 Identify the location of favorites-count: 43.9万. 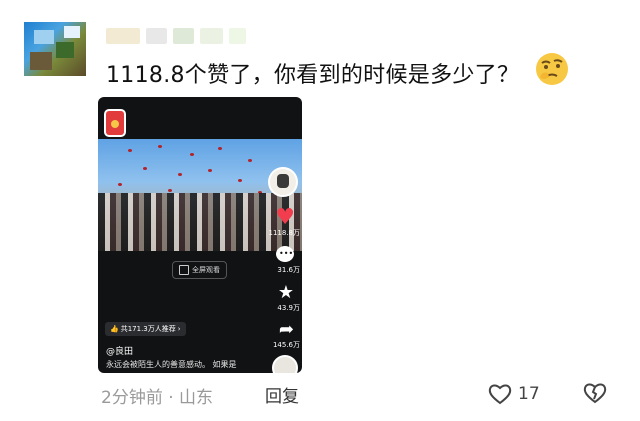
(288, 308).